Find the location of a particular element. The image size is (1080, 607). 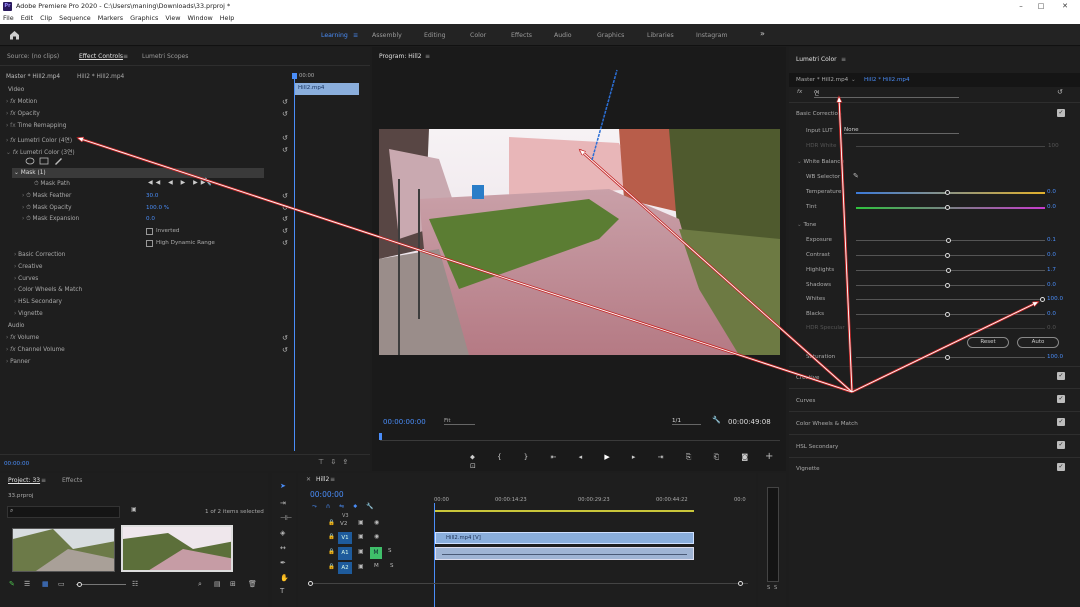

menu-sequence: Sequence is located at coordinates (75, 18).